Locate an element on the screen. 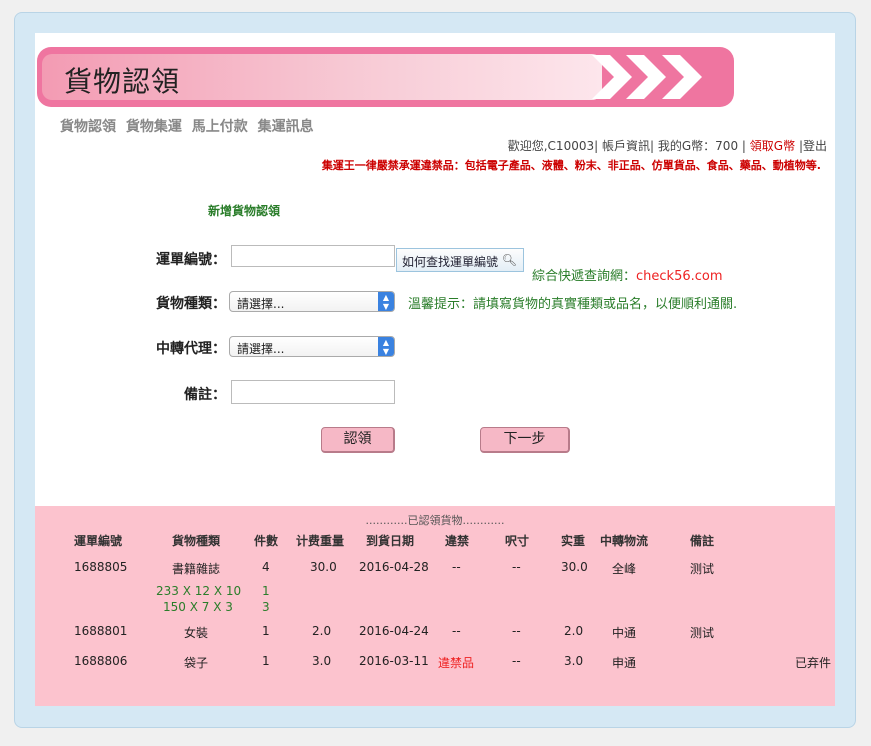 This screenshot has height=746, width=871. row3-logistics: 申通 is located at coordinates (624, 663).